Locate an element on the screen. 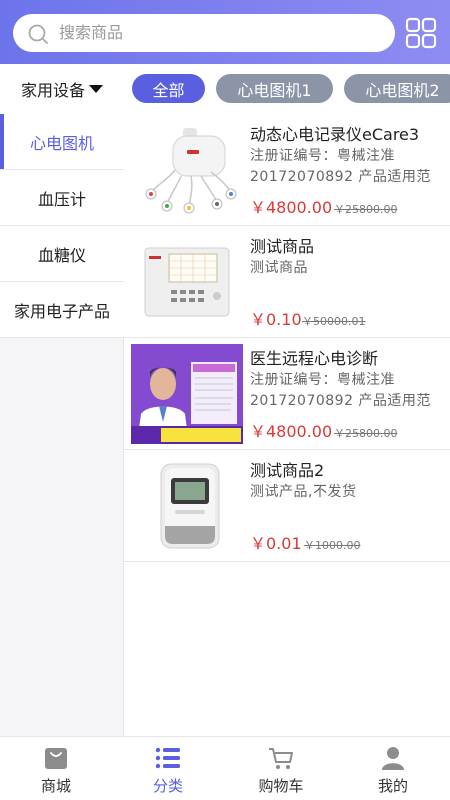 The image size is (450, 800). sidebar-item-glucose: 血糖仪 is located at coordinates (62, 254).